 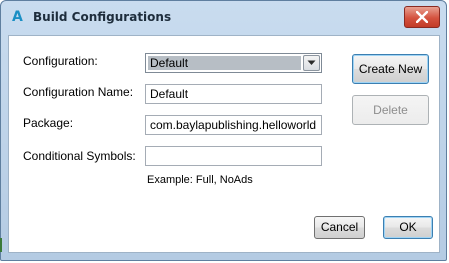 I want to click on ok-button: OK, so click(x=408, y=227).